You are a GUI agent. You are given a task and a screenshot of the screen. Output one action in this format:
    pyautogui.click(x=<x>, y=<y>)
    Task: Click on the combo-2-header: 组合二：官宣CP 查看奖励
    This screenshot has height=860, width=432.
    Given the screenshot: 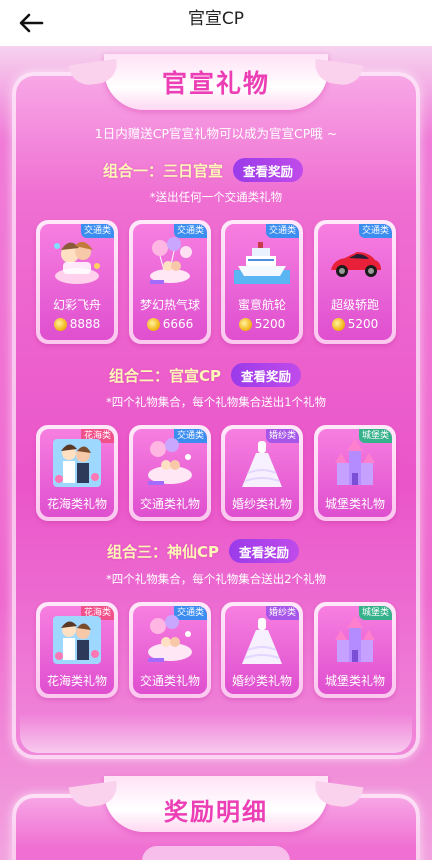 What is the action you would take?
    pyautogui.click(x=205, y=375)
    